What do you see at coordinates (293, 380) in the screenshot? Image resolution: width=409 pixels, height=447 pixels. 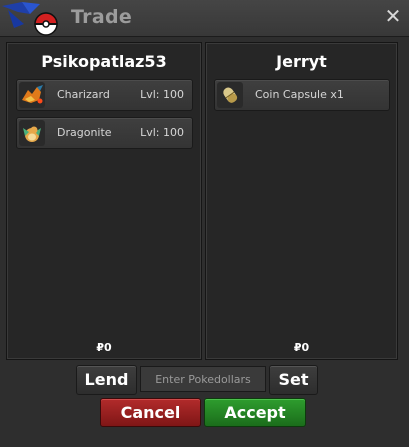 I see `set-button: Set` at bounding box center [293, 380].